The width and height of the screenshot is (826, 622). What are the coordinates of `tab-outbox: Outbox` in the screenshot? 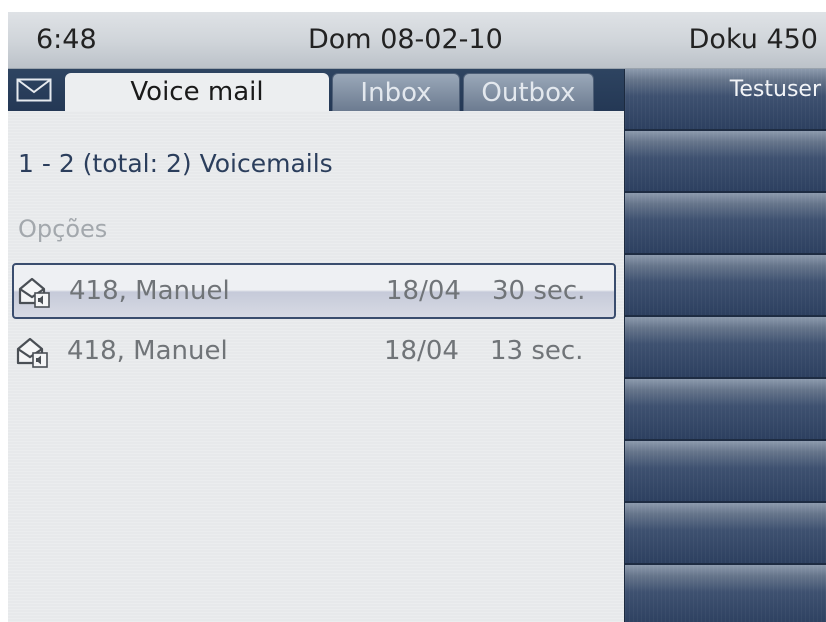 It's located at (528, 92).